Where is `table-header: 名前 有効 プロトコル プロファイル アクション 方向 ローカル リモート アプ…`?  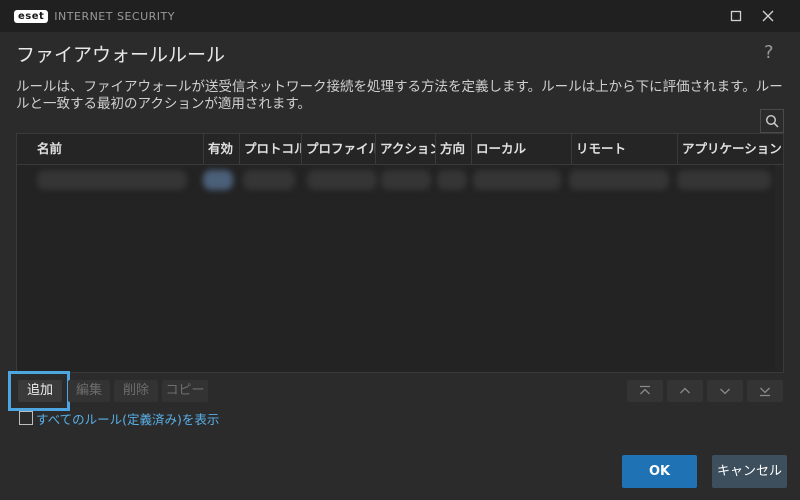
table-header: 名前 有効 プロトコル プロファイル アクション 方向 ローカル リモート アプ… is located at coordinates (400, 149).